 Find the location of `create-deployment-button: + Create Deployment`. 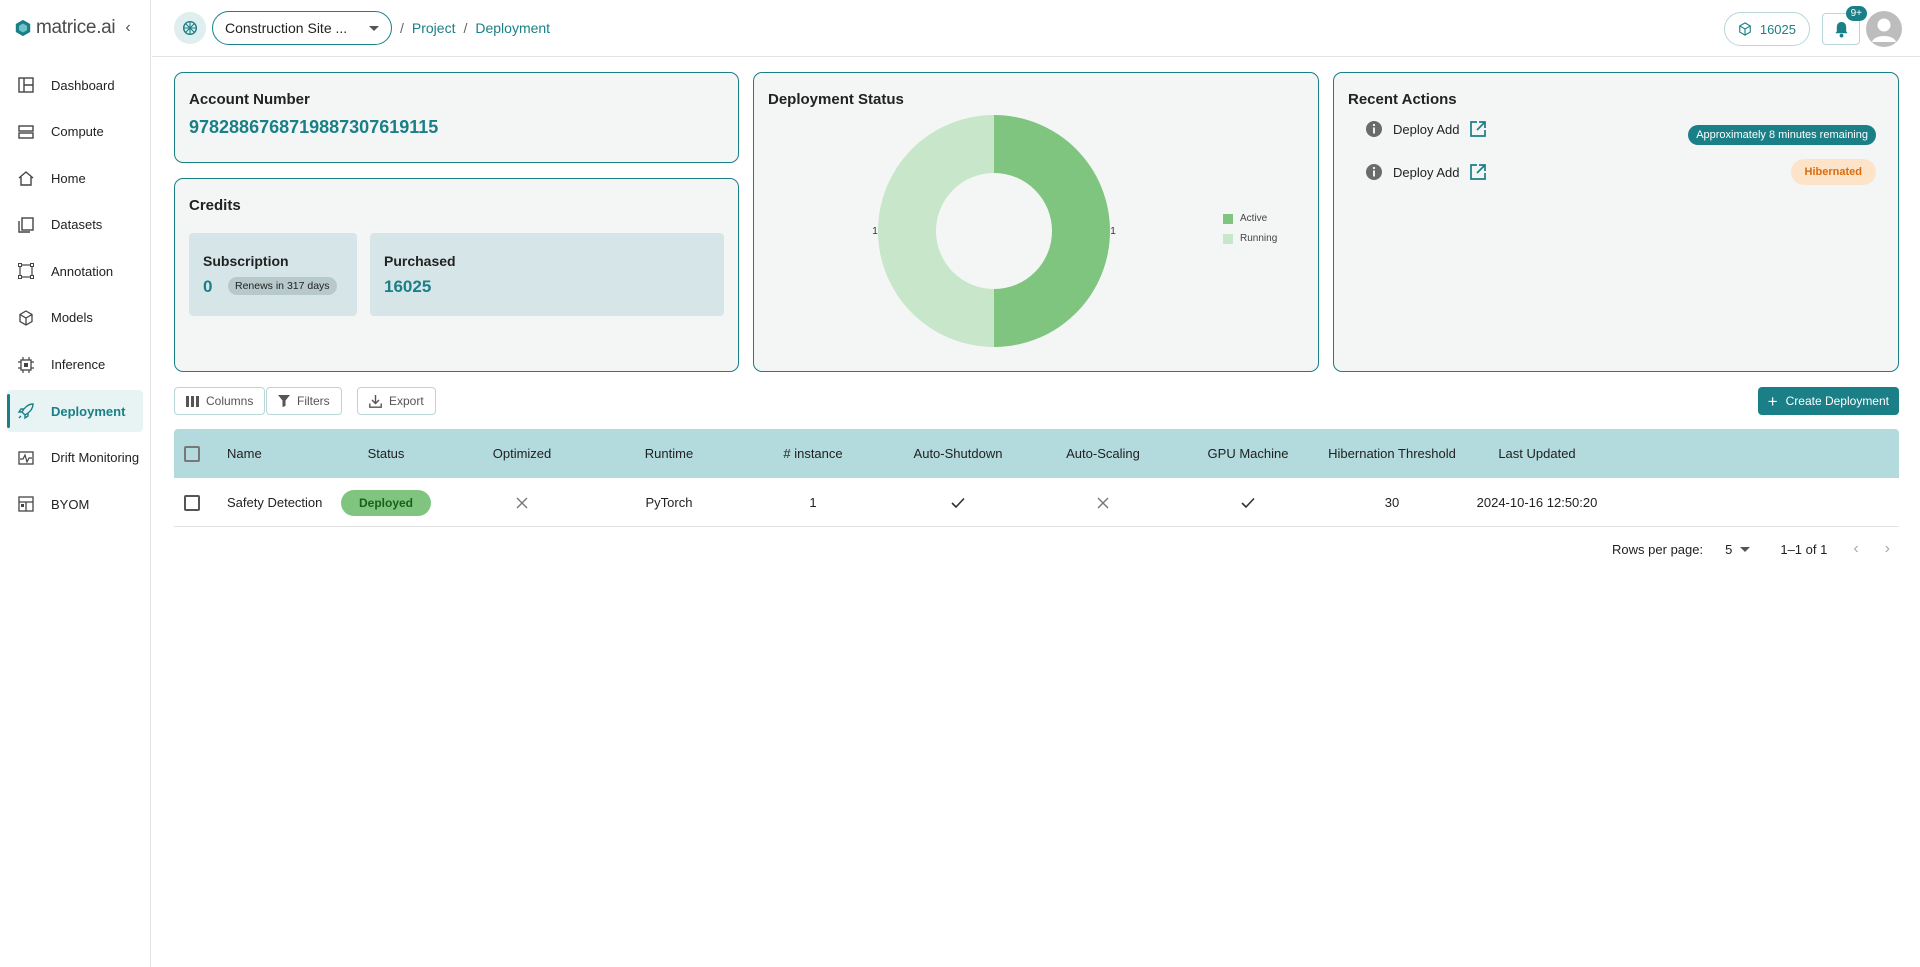

create-deployment-button: + Create Deployment is located at coordinates (1828, 401).